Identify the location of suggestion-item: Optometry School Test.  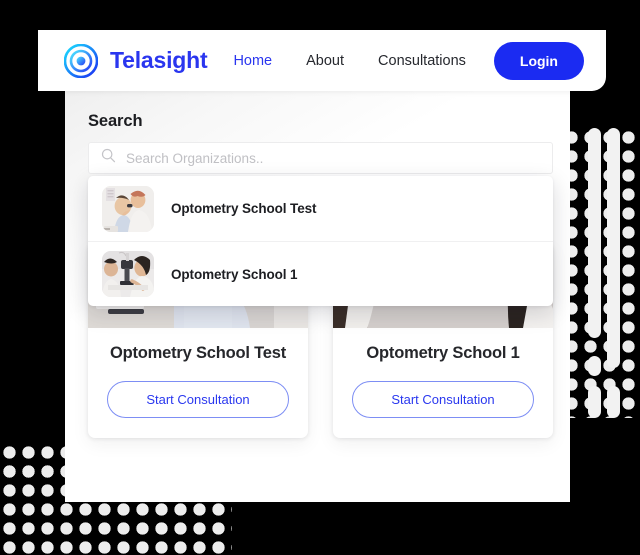
(320, 208).